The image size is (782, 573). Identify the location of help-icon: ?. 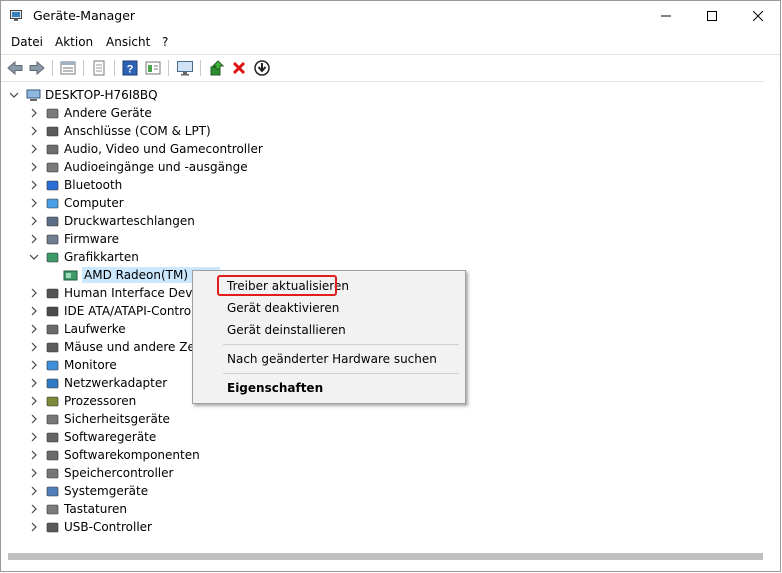
(130, 68).